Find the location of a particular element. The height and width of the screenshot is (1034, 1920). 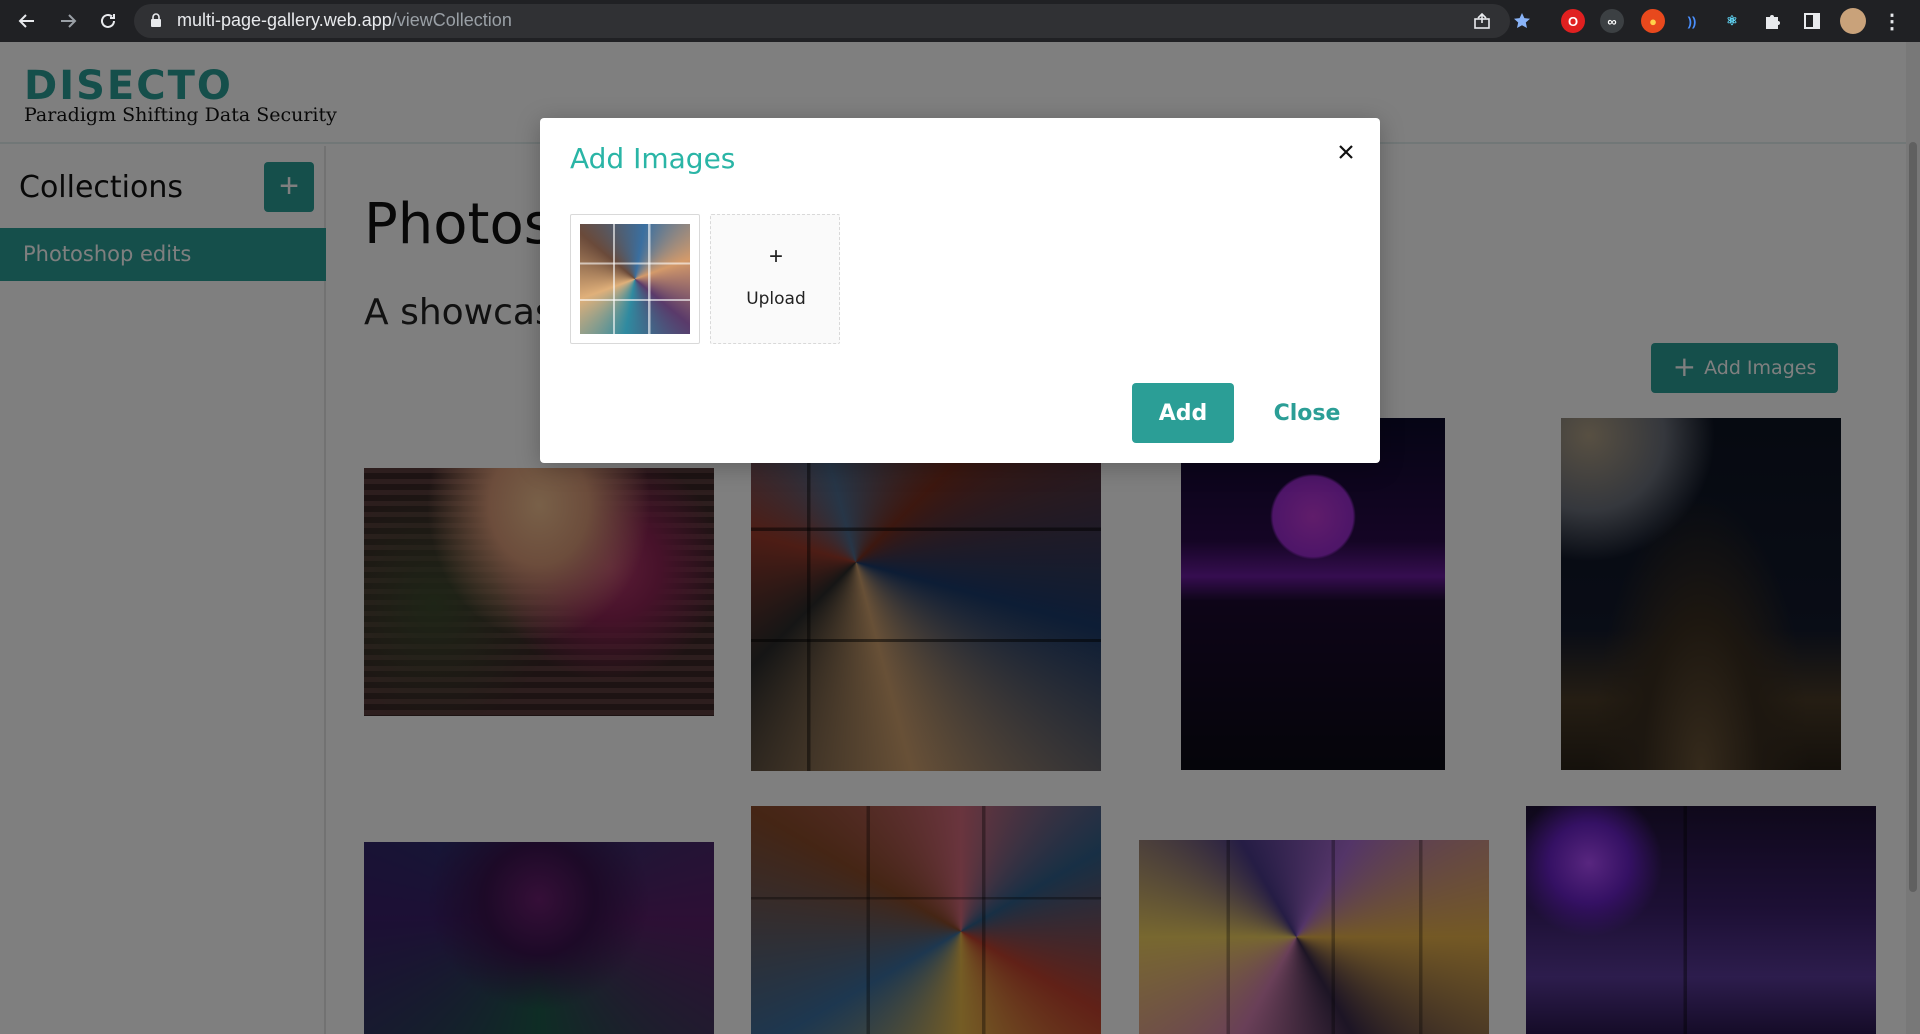

bookmark-star-icon is located at coordinates (1522, 21).